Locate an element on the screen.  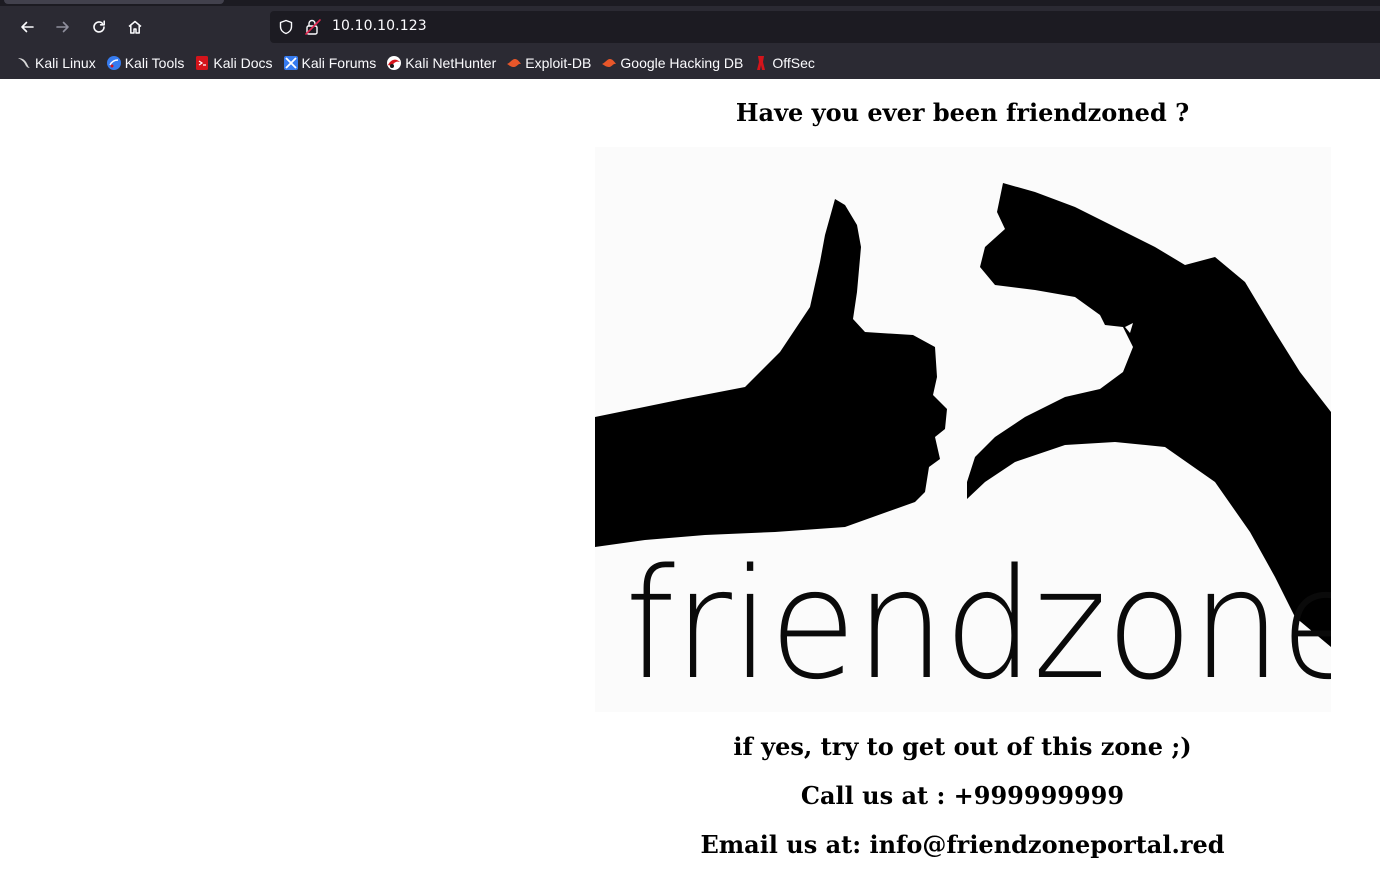
bookmark-kali-forums: Kali Forums is located at coordinates (331, 63).